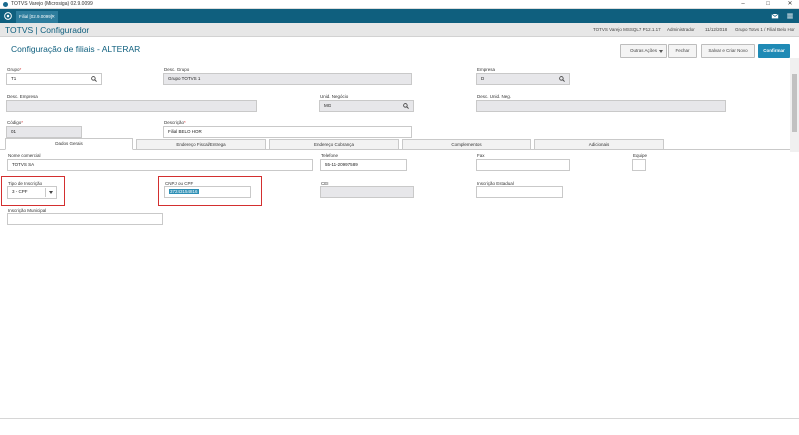  Describe the element at coordinates (716, 29) in the screenshot. I see `date-info: 11/12/2018` at that location.